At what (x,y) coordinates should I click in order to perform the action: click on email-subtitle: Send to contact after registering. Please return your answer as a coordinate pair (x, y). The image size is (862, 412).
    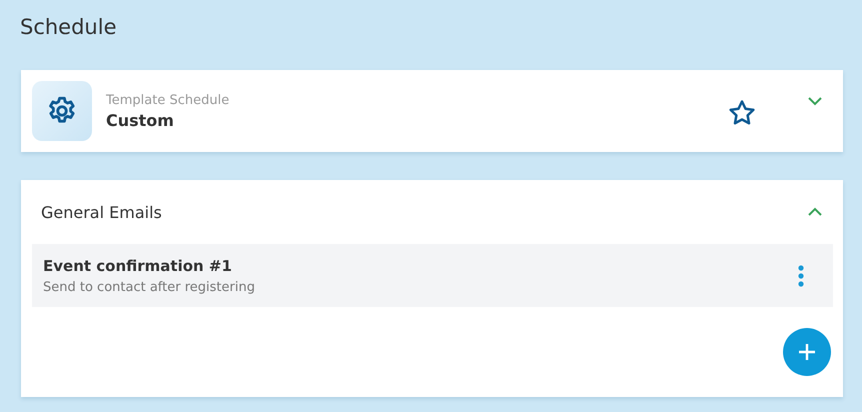
    Looking at the image, I should click on (149, 287).